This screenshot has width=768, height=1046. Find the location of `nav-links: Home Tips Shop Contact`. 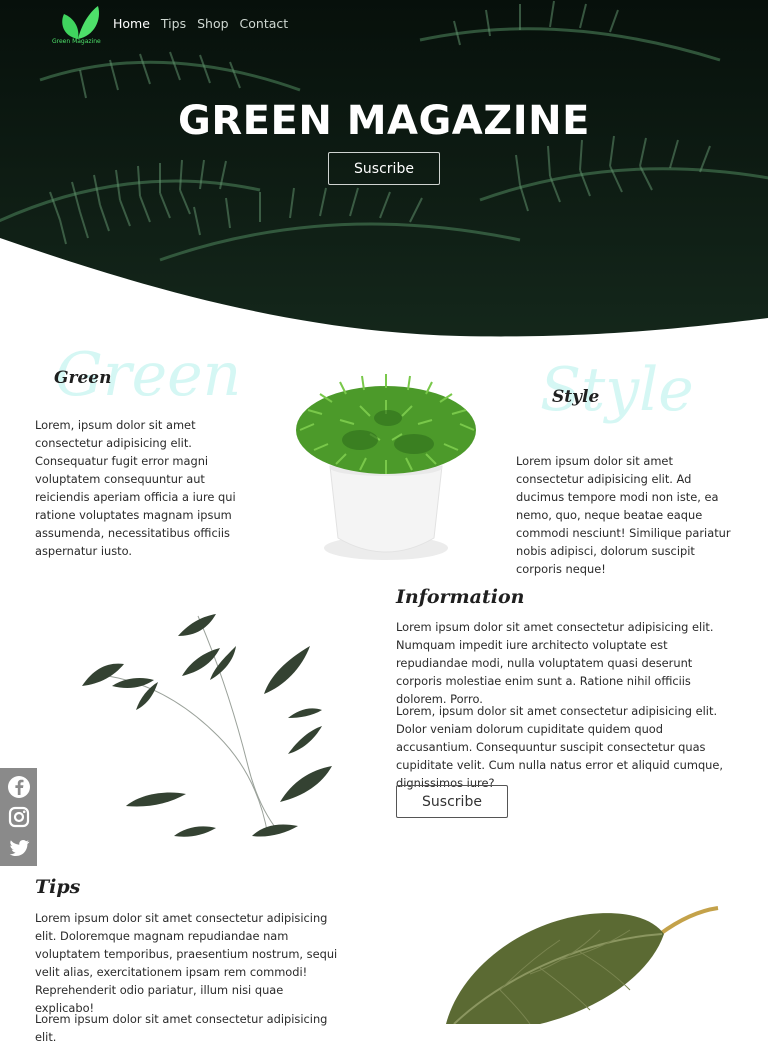

nav-links: Home Tips Shop Contact is located at coordinates (200, 23).